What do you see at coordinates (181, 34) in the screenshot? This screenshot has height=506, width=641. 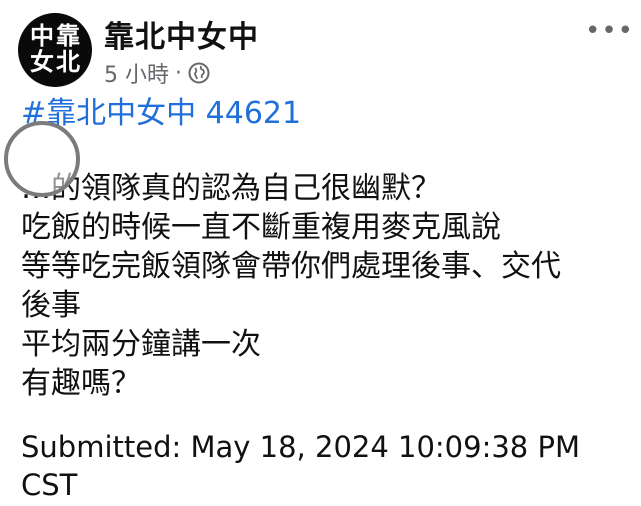 I see `page-name: 靠北中女中` at bounding box center [181, 34].